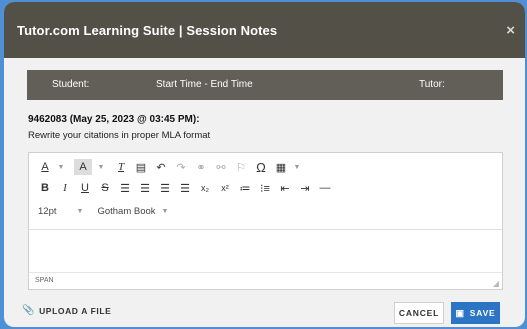 This screenshot has width=527, height=329. What do you see at coordinates (241, 167) in the screenshot?
I see `anchor-icon: ⚐` at bounding box center [241, 167].